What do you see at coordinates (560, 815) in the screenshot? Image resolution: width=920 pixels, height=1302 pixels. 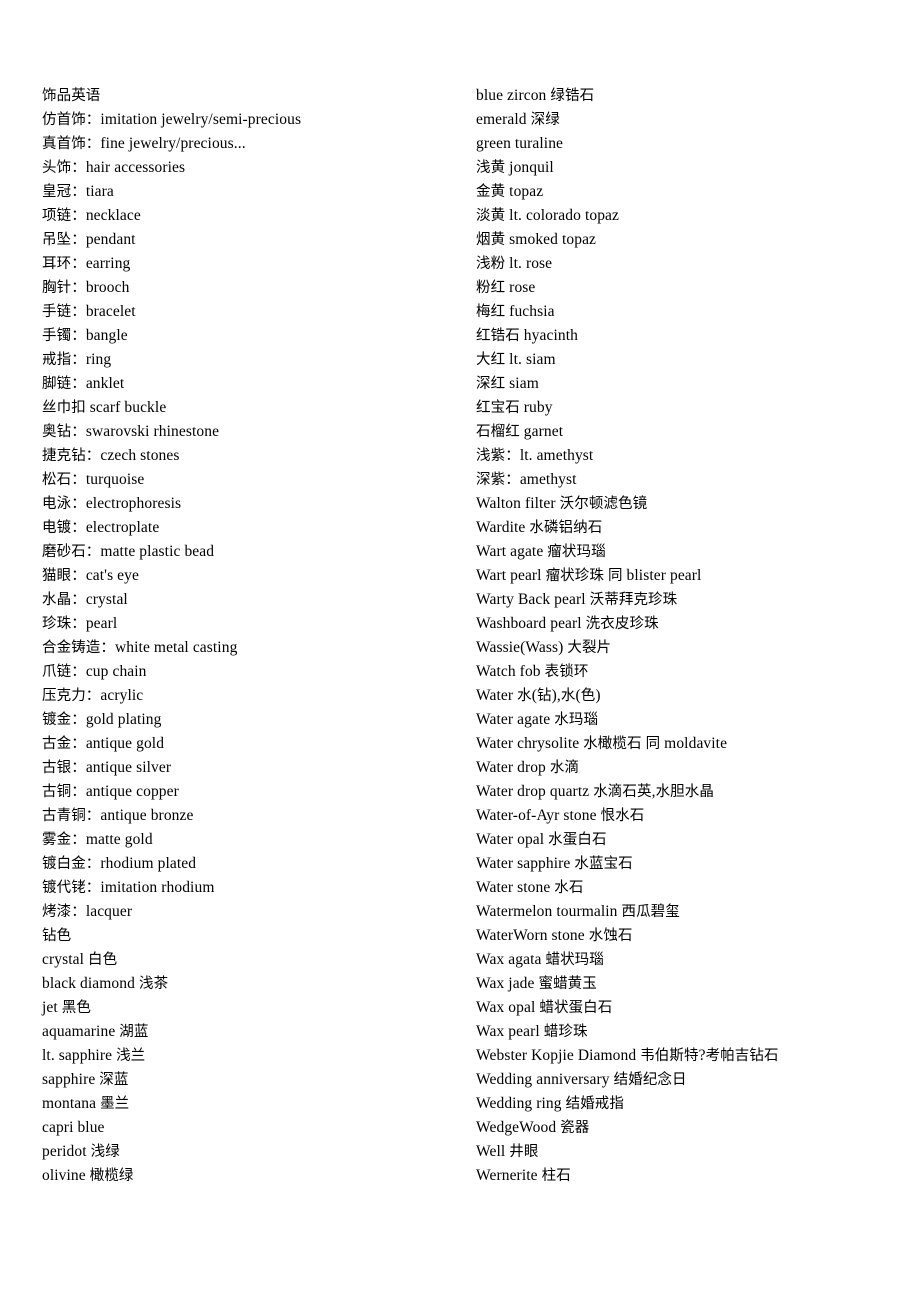 I see `text-line: Water-of-Ayr stone 恨水石` at bounding box center [560, 815].